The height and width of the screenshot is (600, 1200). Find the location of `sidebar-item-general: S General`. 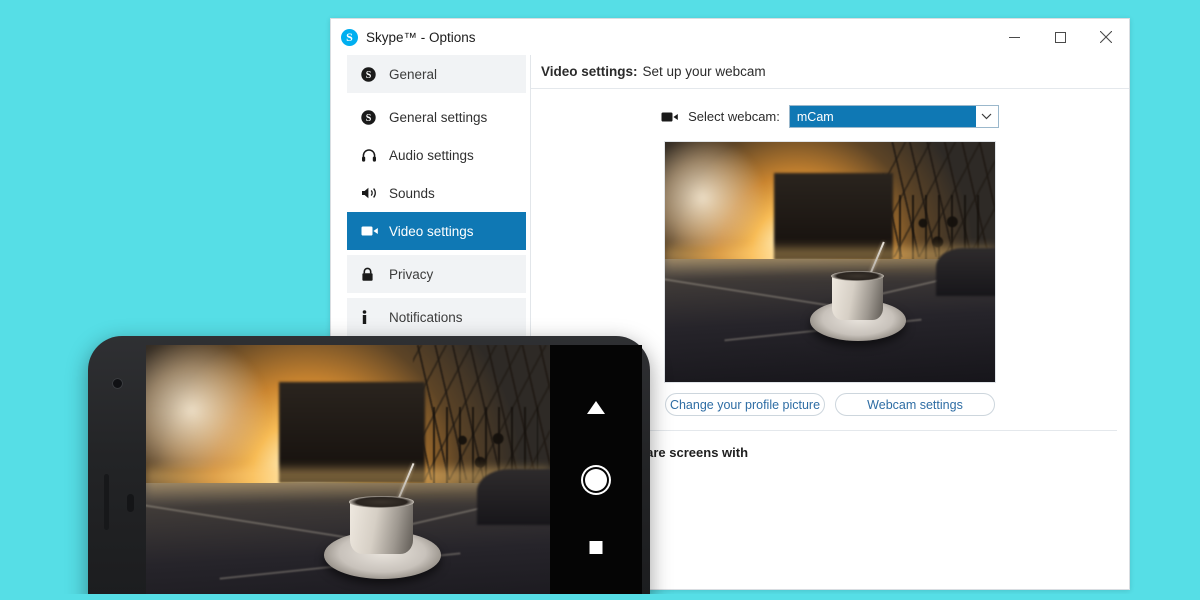

sidebar-item-general: S General is located at coordinates (436, 74).